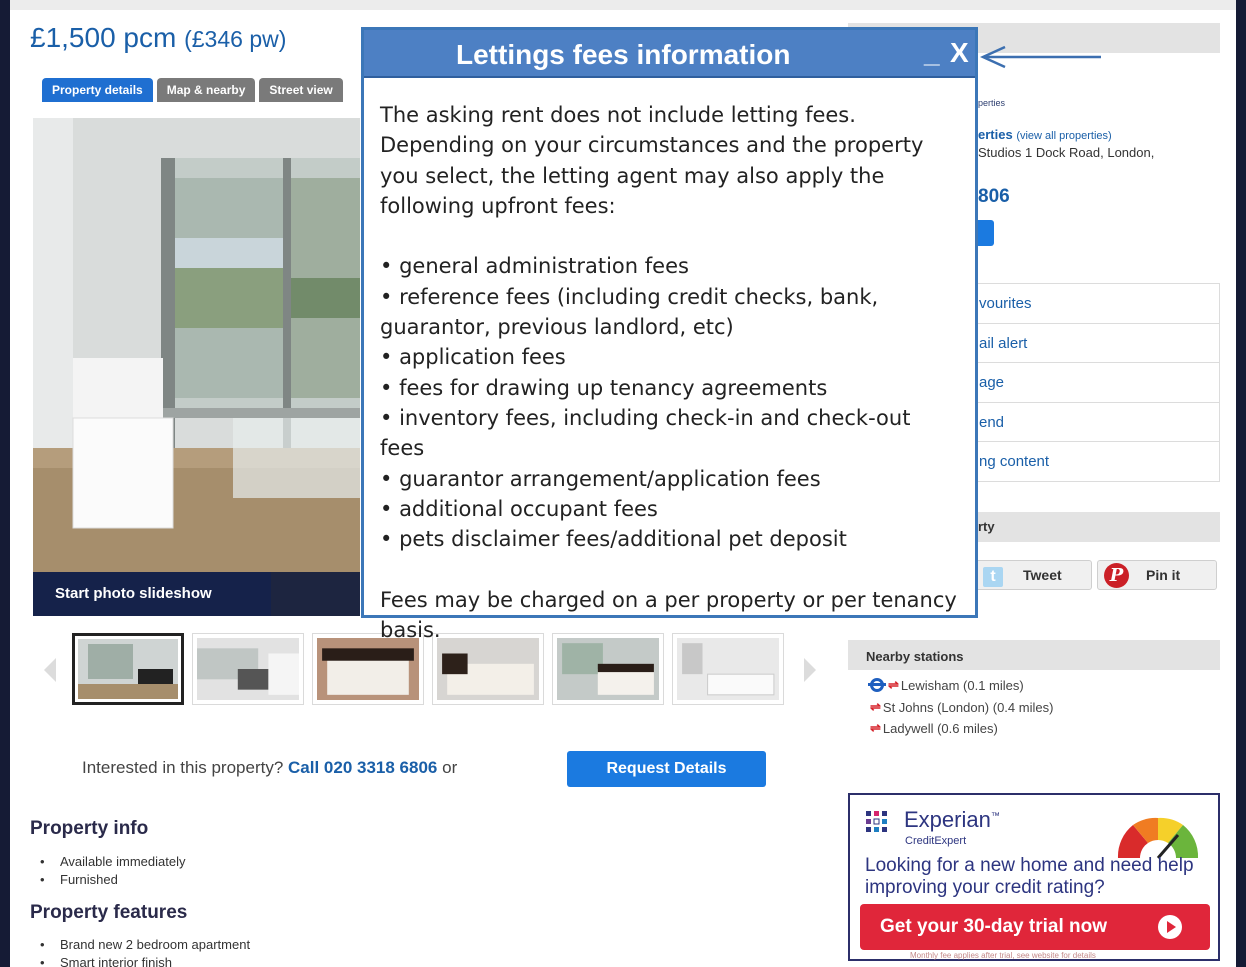 This screenshot has height=967, width=1246. Describe the element at coordinates (728, 669) in the screenshot. I see `thumbnail-6-image` at that location.